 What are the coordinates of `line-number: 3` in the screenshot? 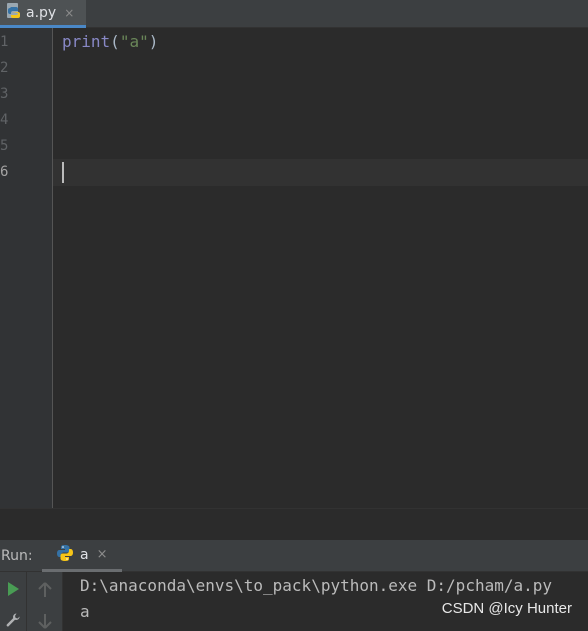 It's located at (4, 94).